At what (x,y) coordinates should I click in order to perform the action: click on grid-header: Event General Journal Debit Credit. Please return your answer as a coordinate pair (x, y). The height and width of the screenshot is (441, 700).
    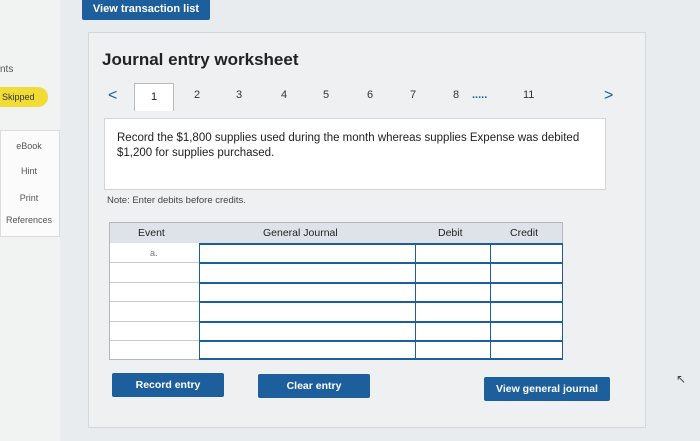
    Looking at the image, I should click on (336, 233).